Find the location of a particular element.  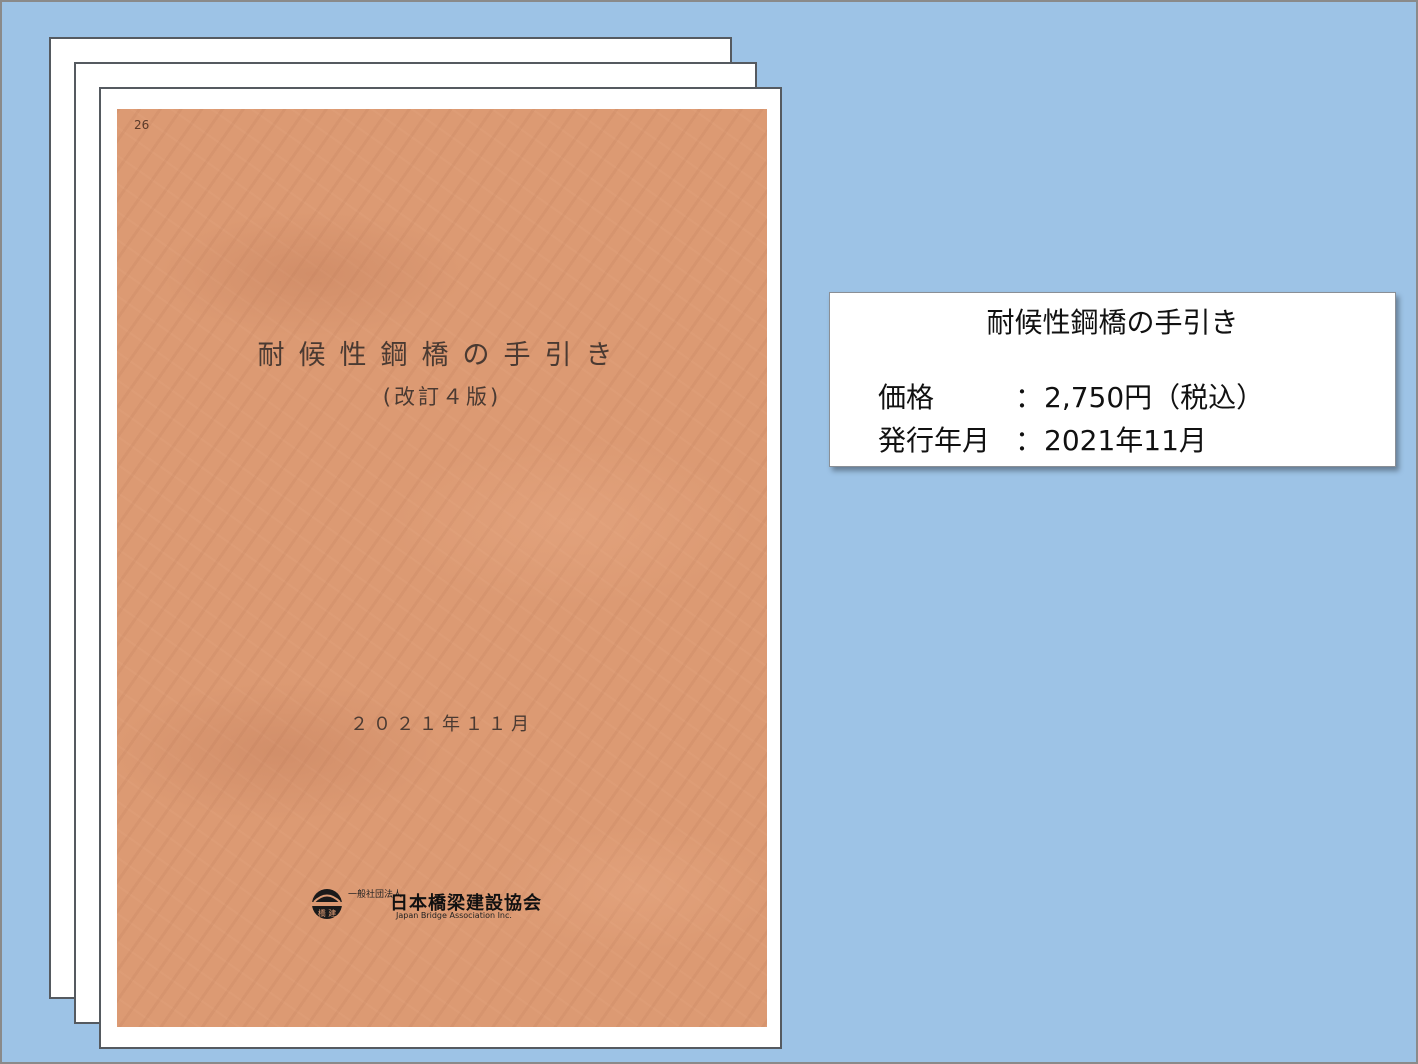

price-value: 2,750円（税込） is located at coordinates (1154, 397).